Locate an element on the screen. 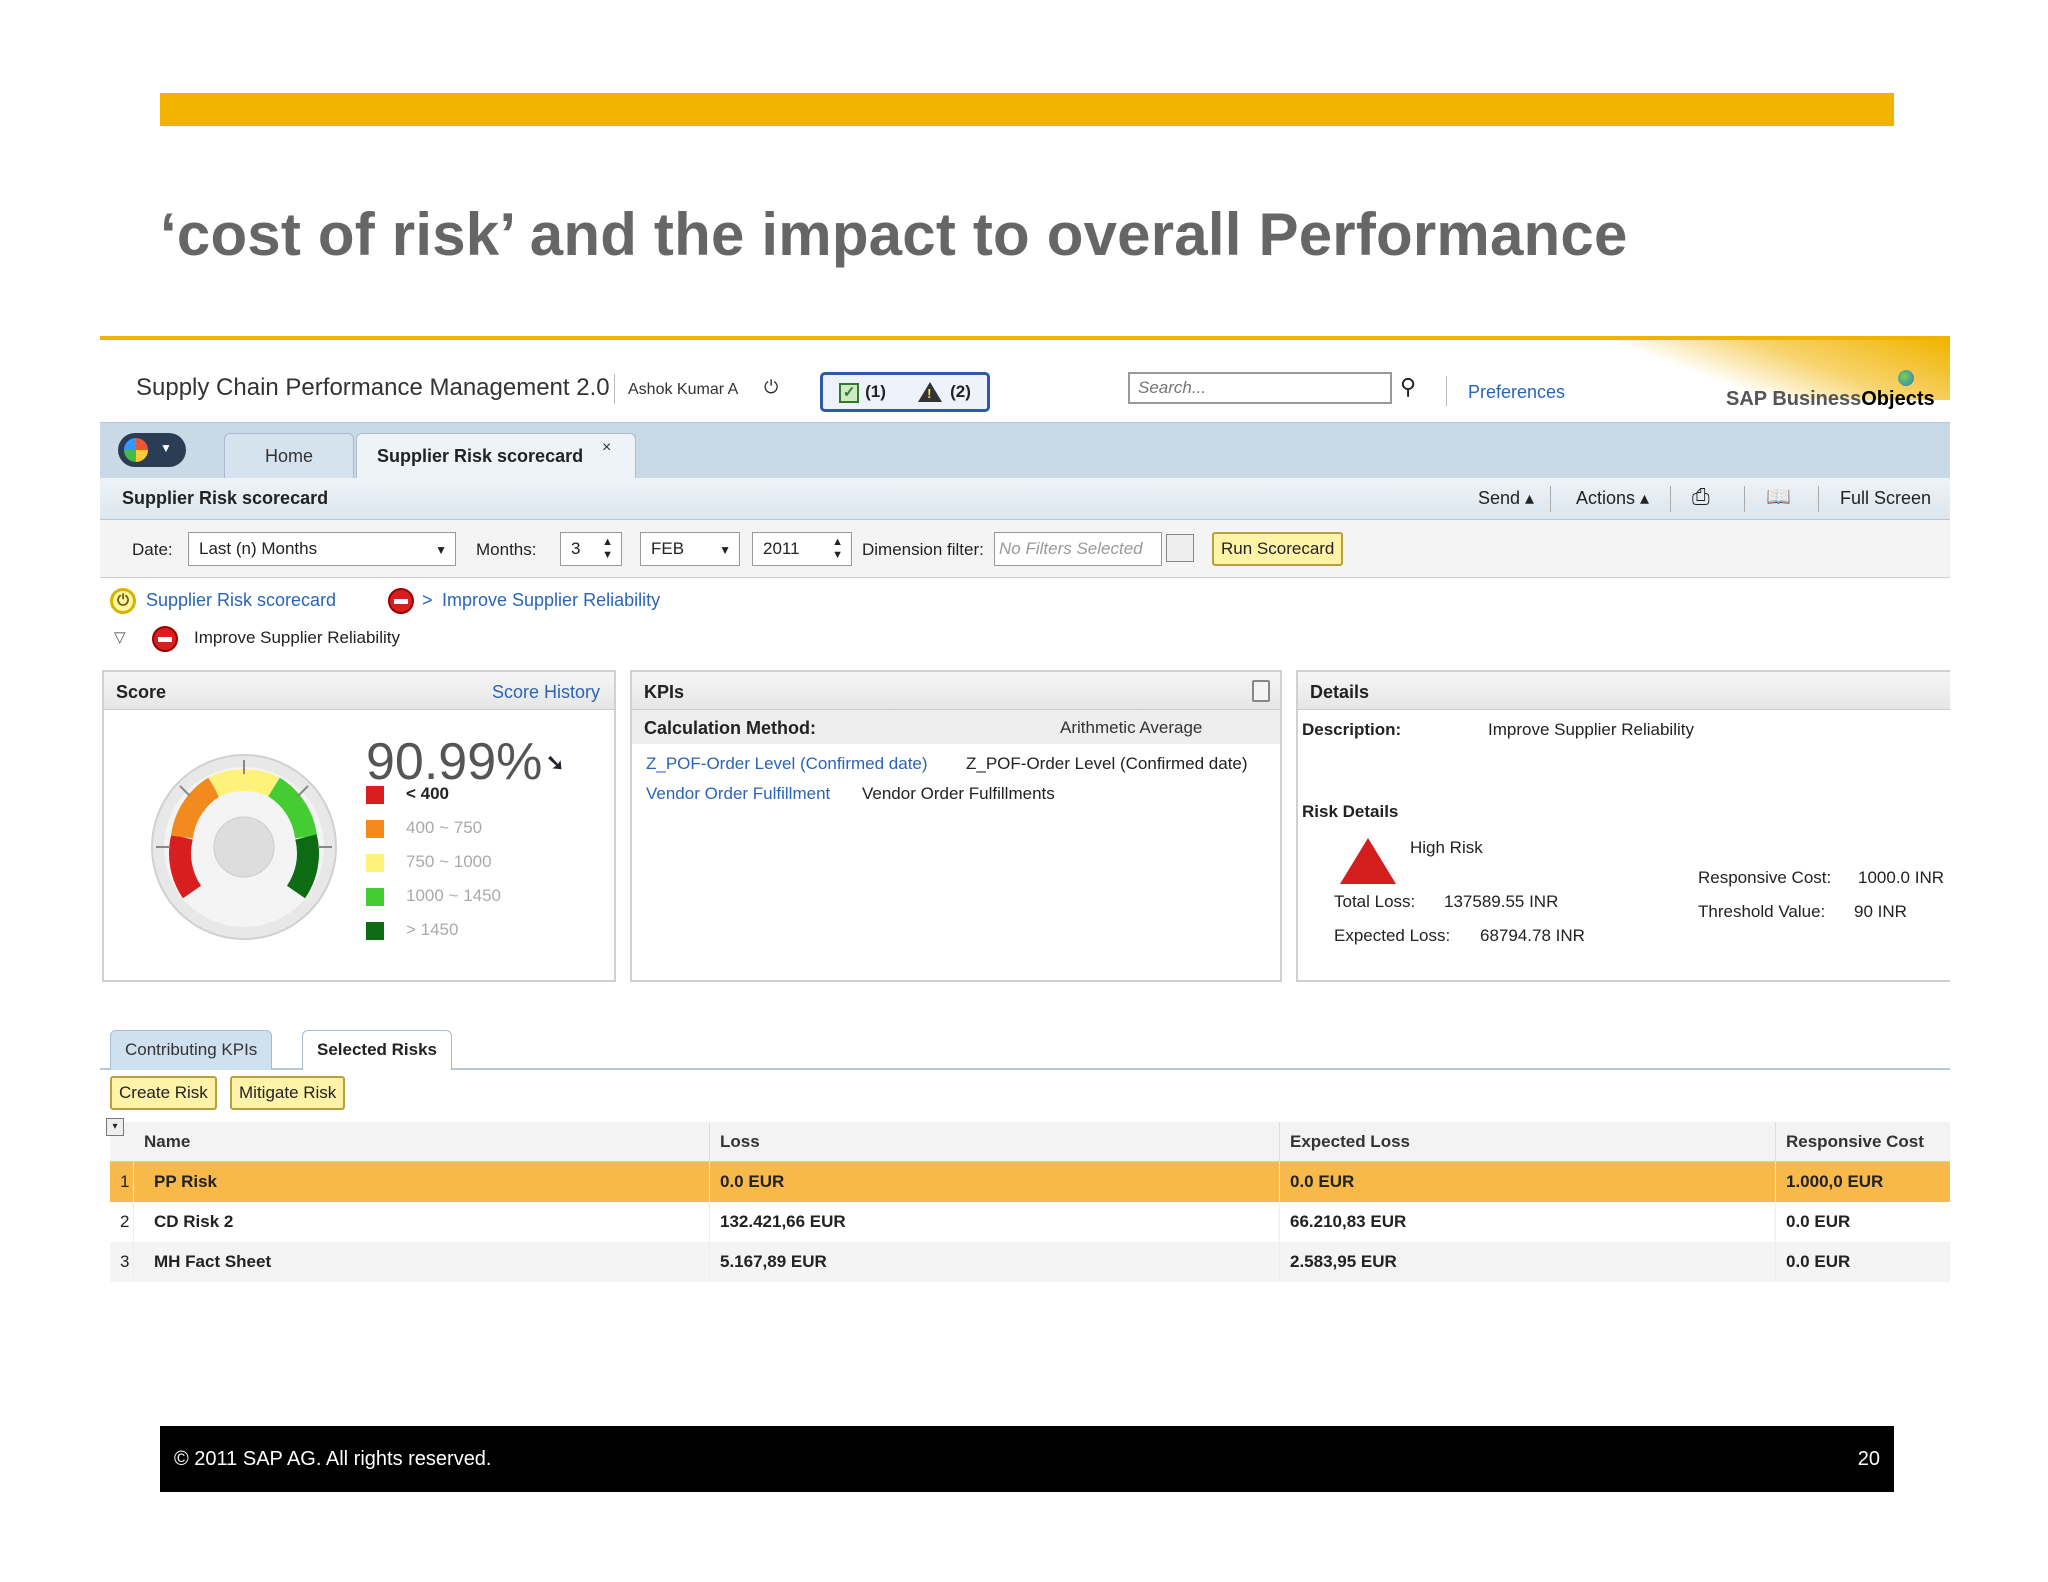 Image resolution: width=2048 pixels, height=1582 pixels. tab-supplier-risk-scorecard: Supplier Risk scorecard is located at coordinates (496, 456).